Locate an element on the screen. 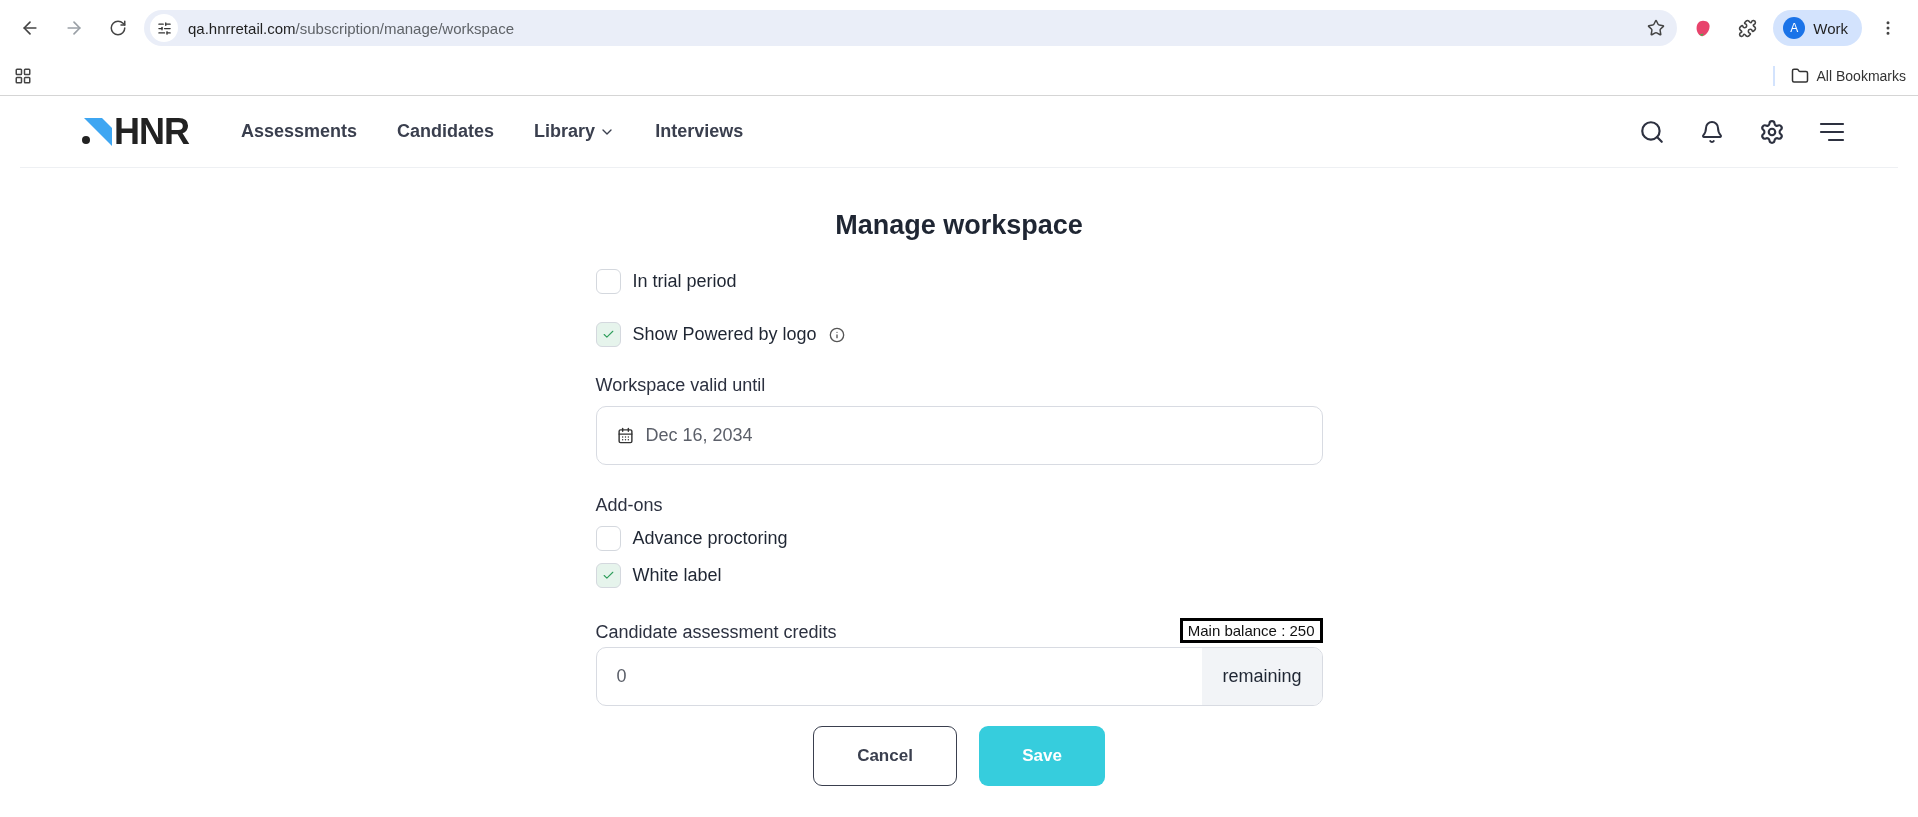 The width and height of the screenshot is (1918, 817). field-label: Workspace valid until is located at coordinates (681, 385).